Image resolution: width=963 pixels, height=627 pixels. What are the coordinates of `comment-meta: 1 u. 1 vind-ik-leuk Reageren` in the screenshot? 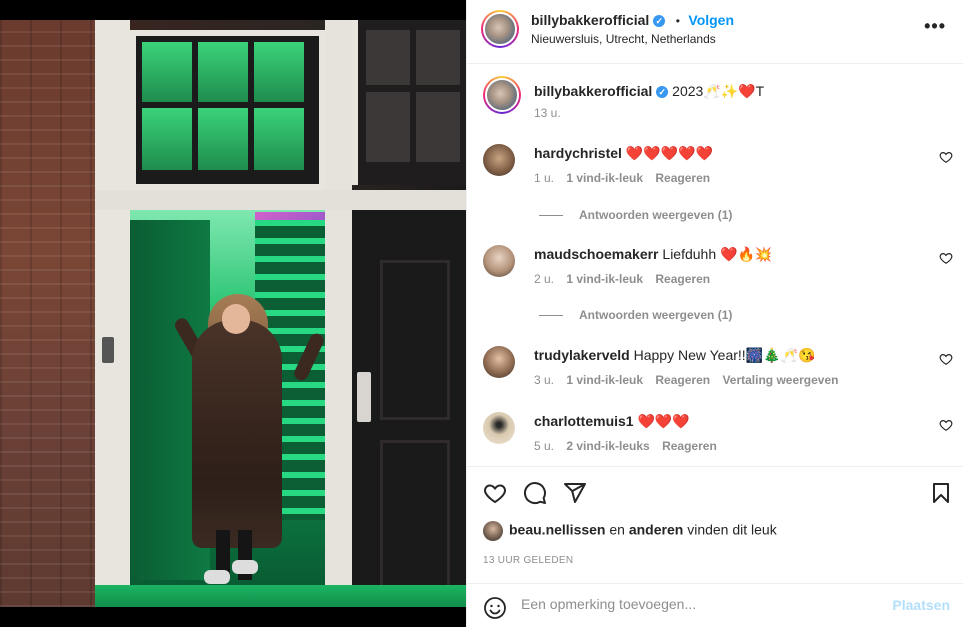 It's located at (626, 178).